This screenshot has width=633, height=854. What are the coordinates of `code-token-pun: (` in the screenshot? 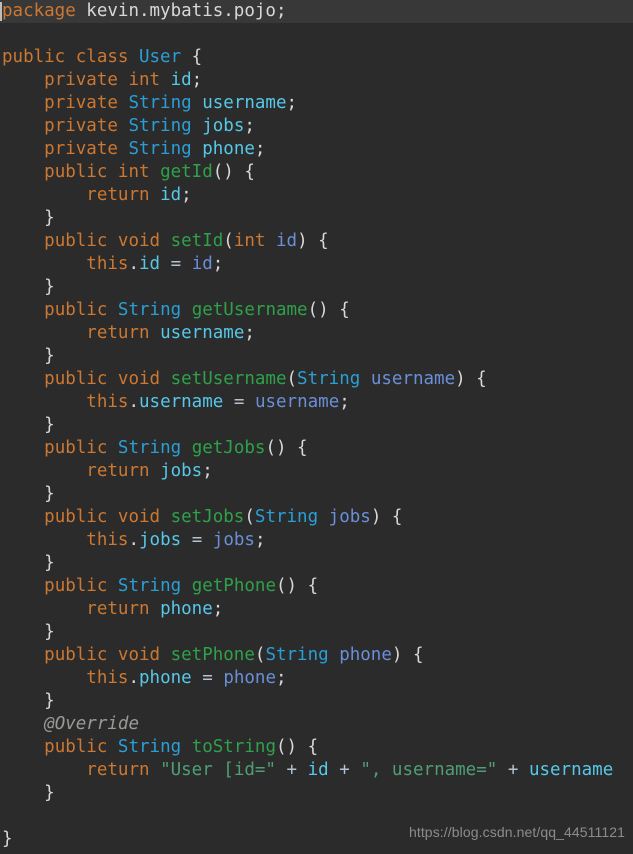 It's located at (228, 241).